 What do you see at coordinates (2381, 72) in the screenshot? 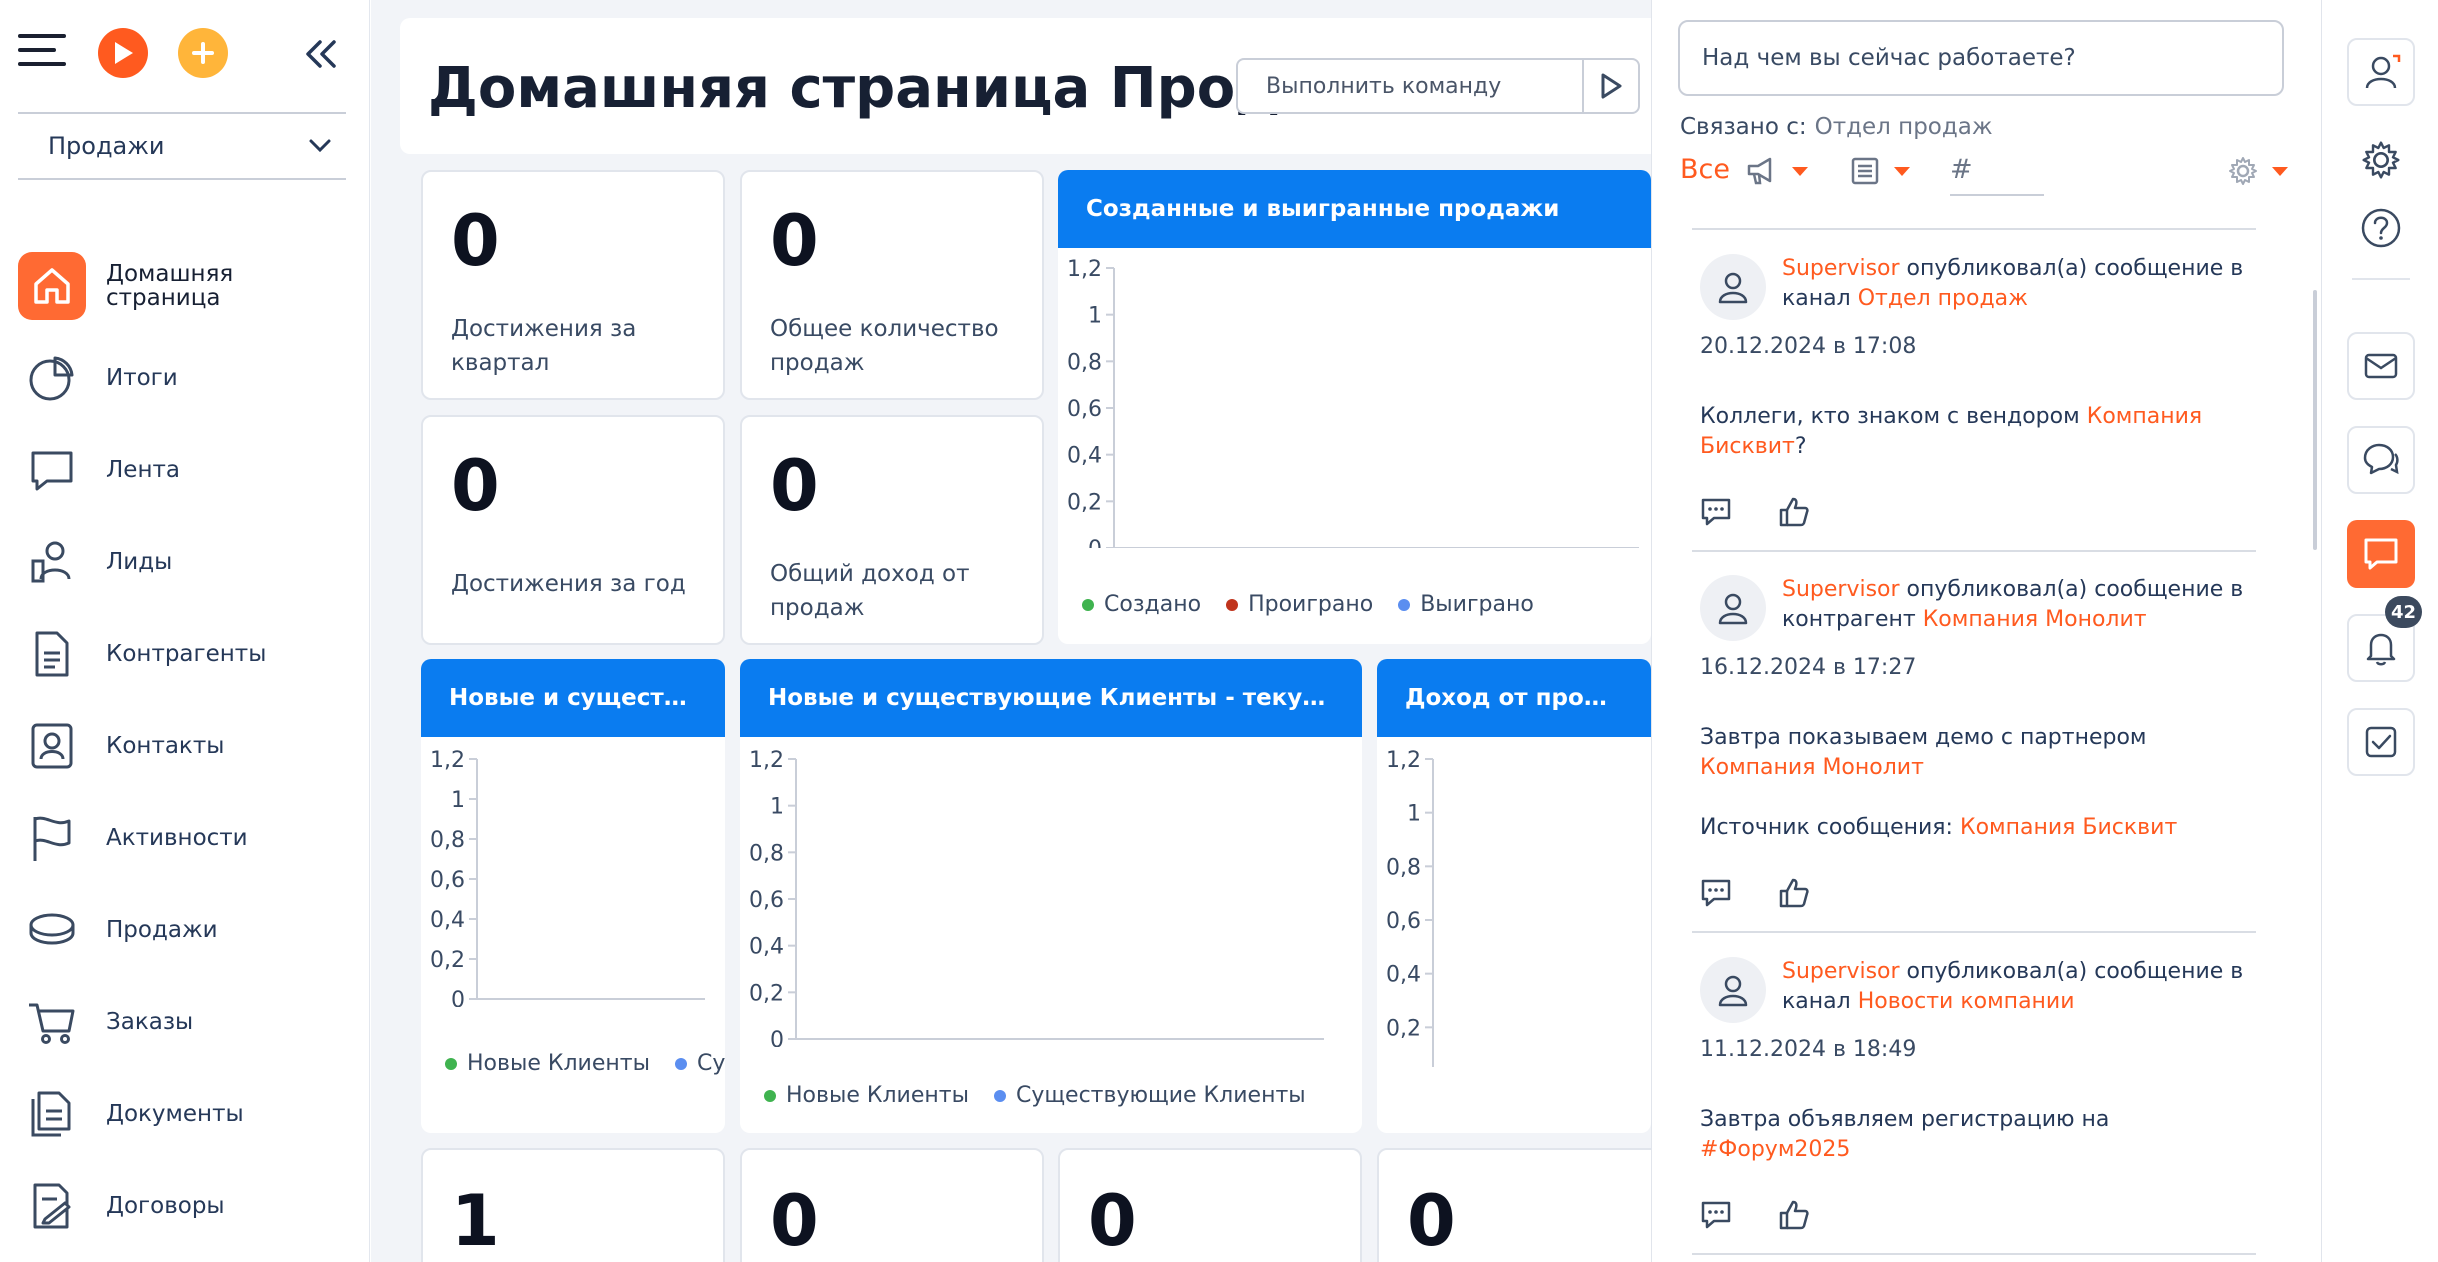
I see `profile-button` at bounding box center [2381, 72].